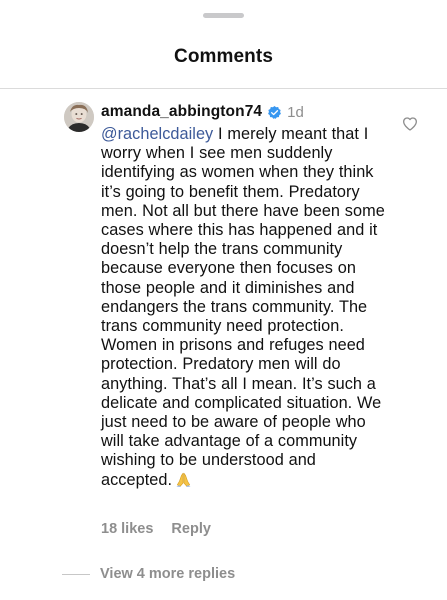 Image resolution: width=447 pixels, height=600 pixels. I want to click on comment-header: amanda_abbington74 1d, so click(202, 112).